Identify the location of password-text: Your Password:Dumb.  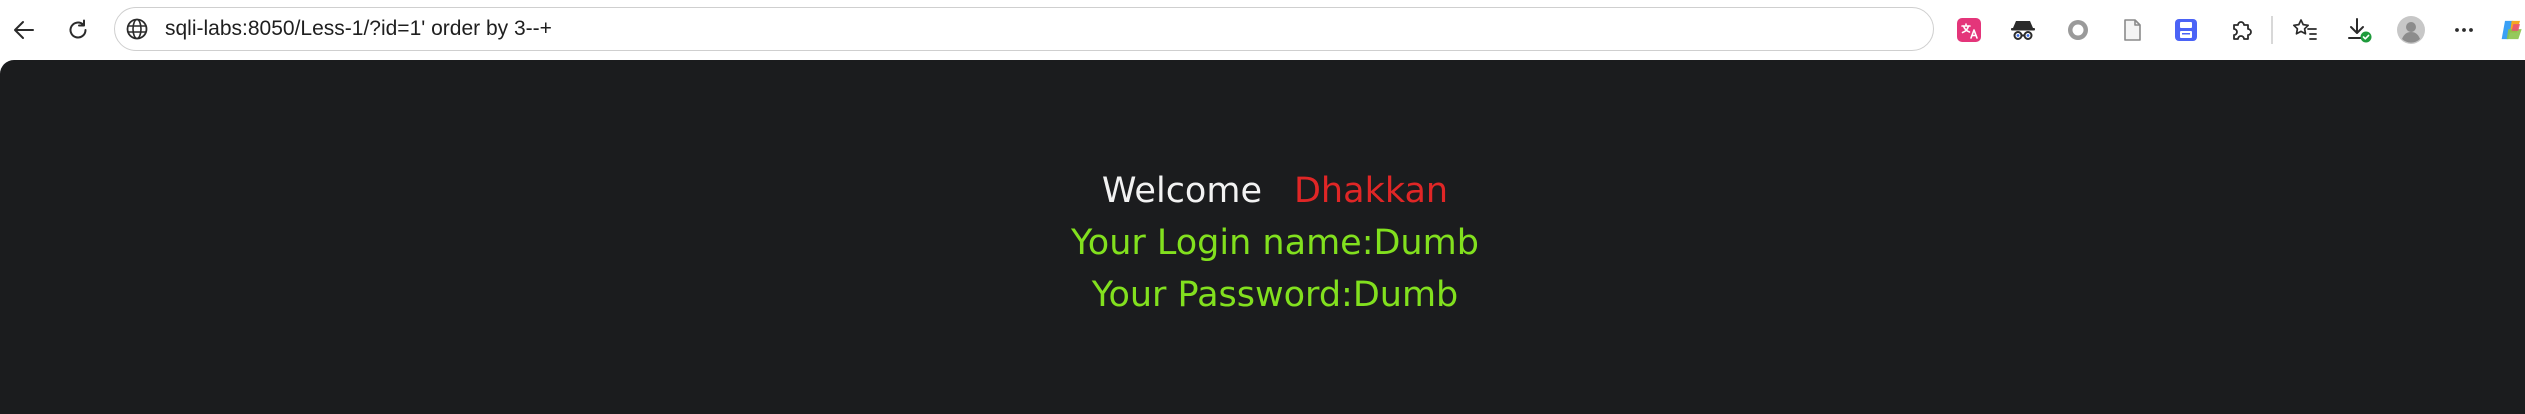
(1275, 295).